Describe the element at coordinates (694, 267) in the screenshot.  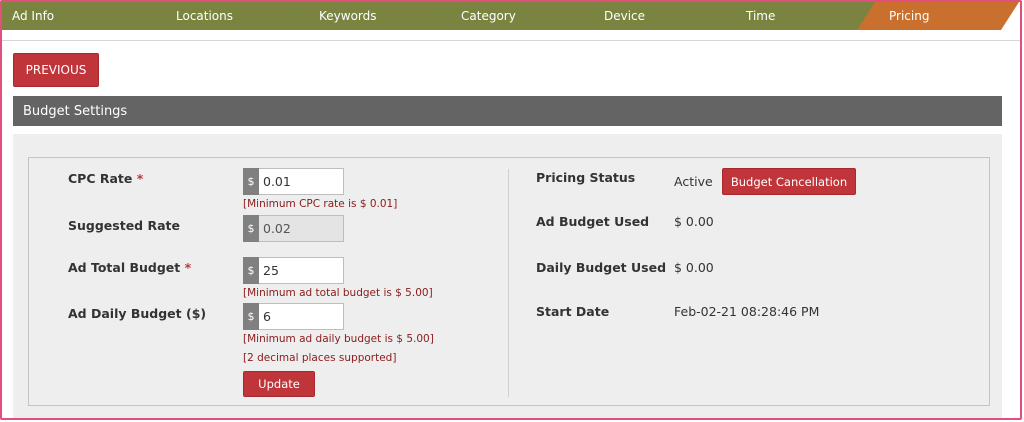
I see `daily-budget-used-value: $ 0.00` at that location.